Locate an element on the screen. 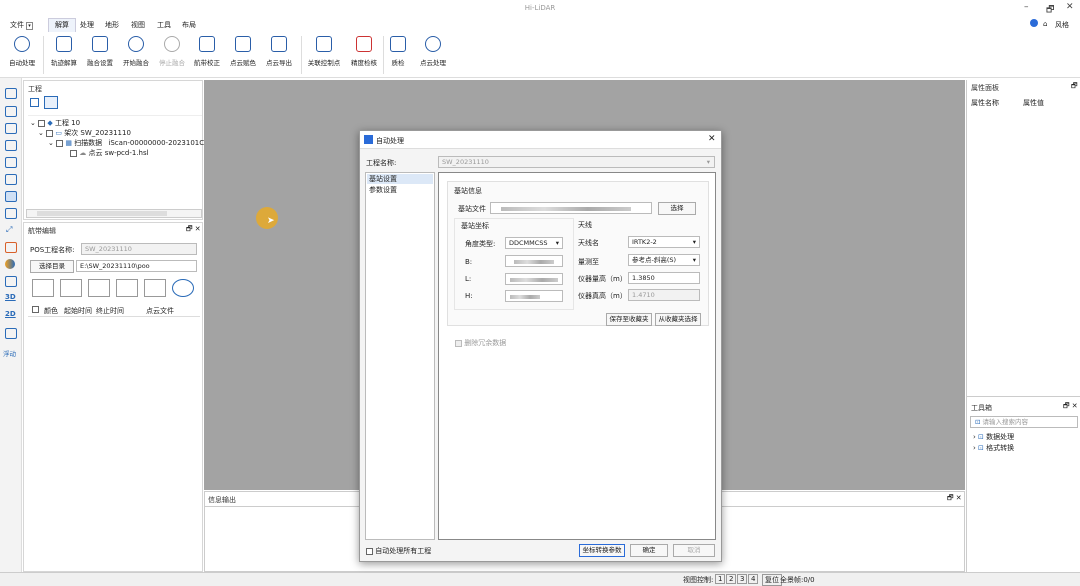 This screenshot has width=1080, height=586. strip-correction-button: 航带校正 is located at coordinates (207, 51).